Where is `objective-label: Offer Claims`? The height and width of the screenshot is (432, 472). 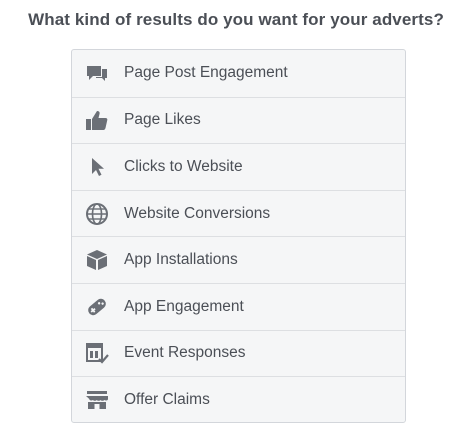
objective-label: Offer Claims is located at coordinates (167, 399).